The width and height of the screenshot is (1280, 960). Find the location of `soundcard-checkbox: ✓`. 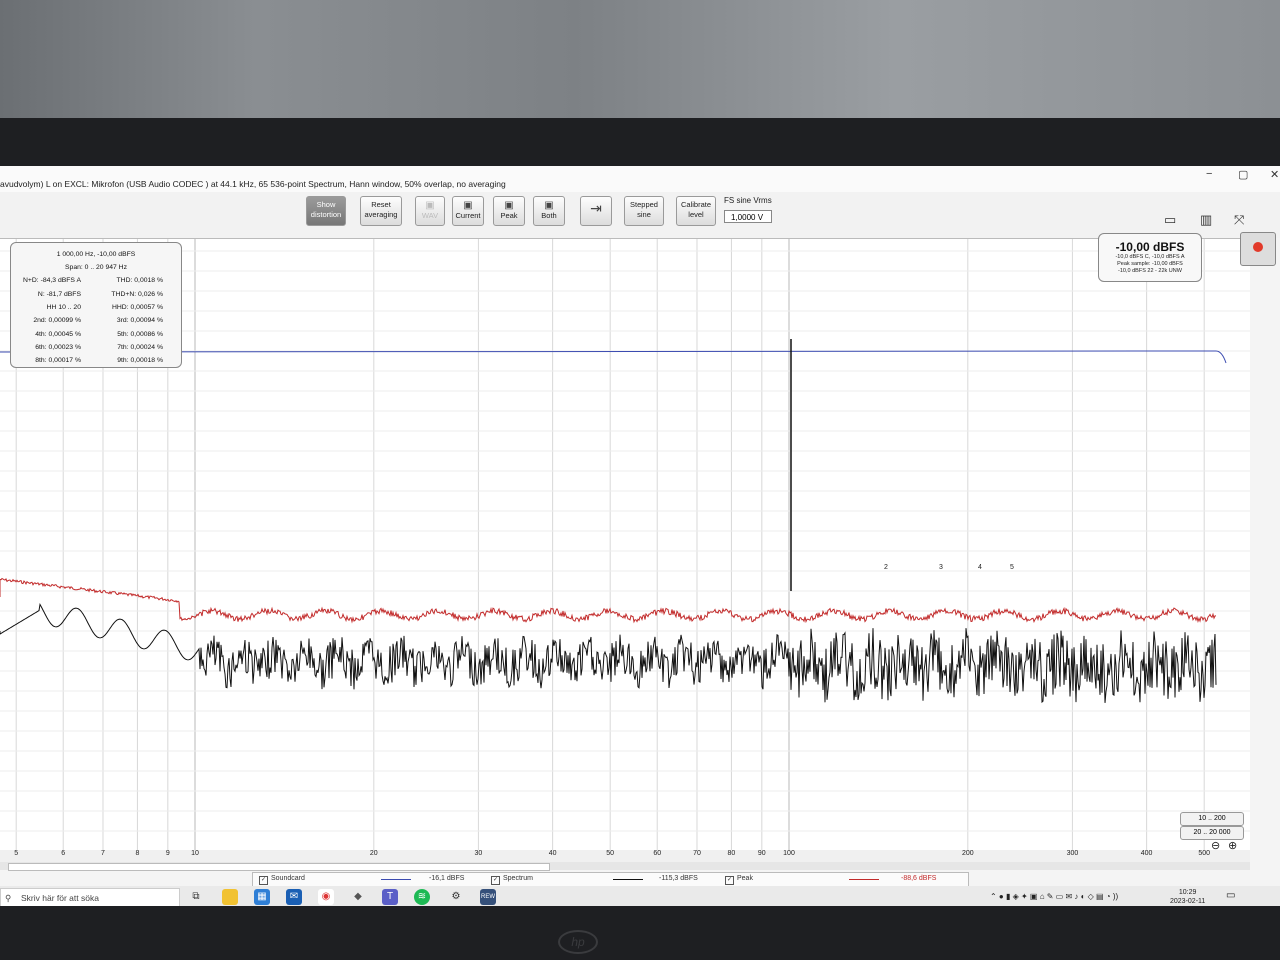

soundcard-checkbox: ✓ is located at coordinates (263, 880).